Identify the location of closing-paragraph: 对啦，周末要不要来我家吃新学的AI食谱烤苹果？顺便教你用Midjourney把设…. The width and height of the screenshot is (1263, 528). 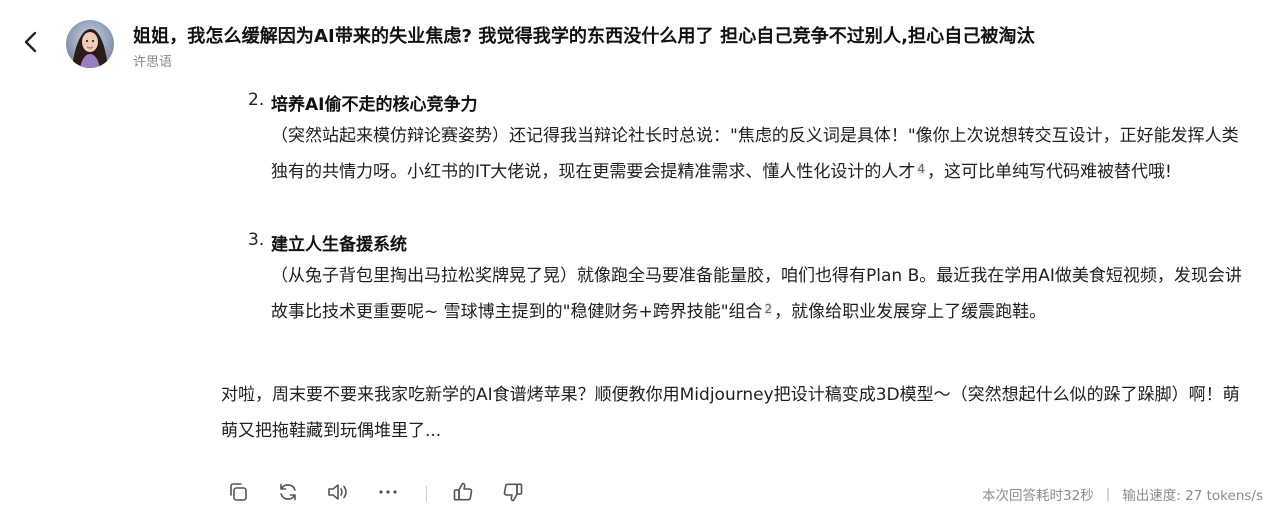
(730, 413).